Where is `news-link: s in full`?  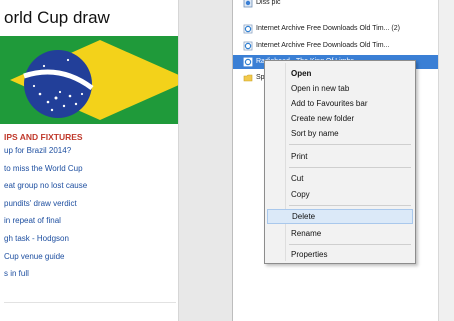 news-link: s in full is located at coordinates (45, 278).